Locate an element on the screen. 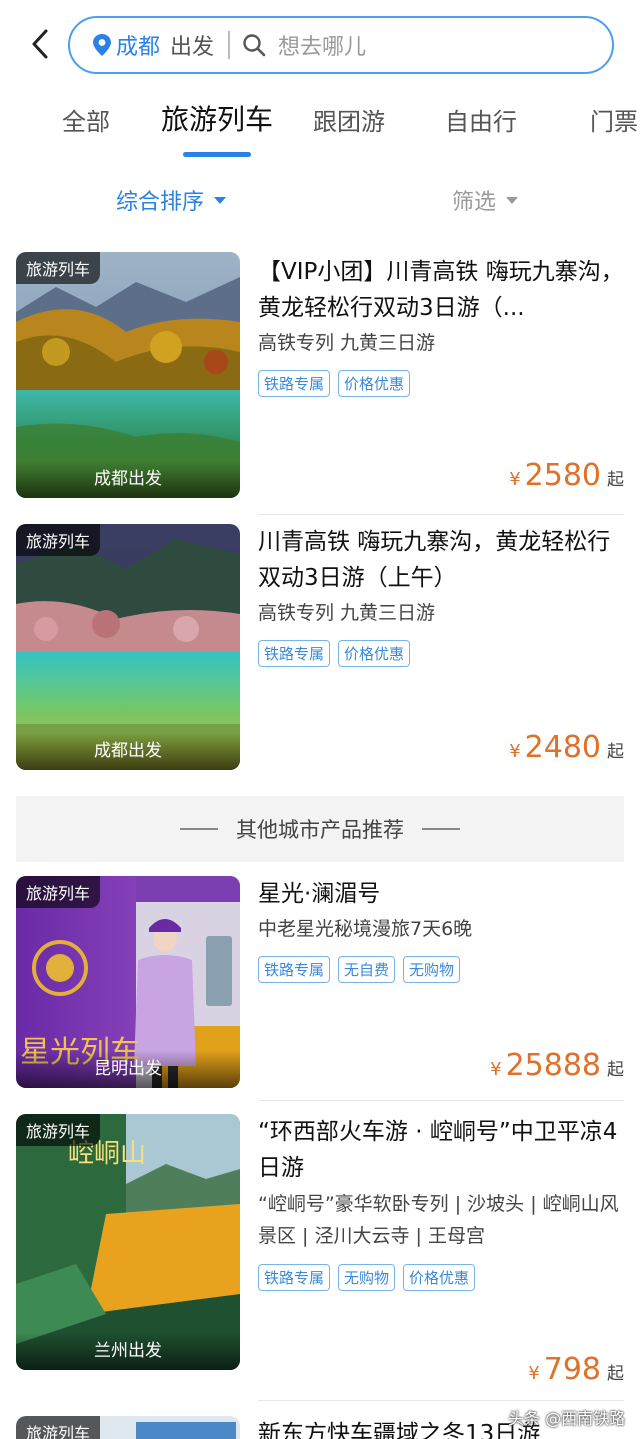  top-bar: 成都 出发 想去哪儿 is located at coordinates (320, 45).